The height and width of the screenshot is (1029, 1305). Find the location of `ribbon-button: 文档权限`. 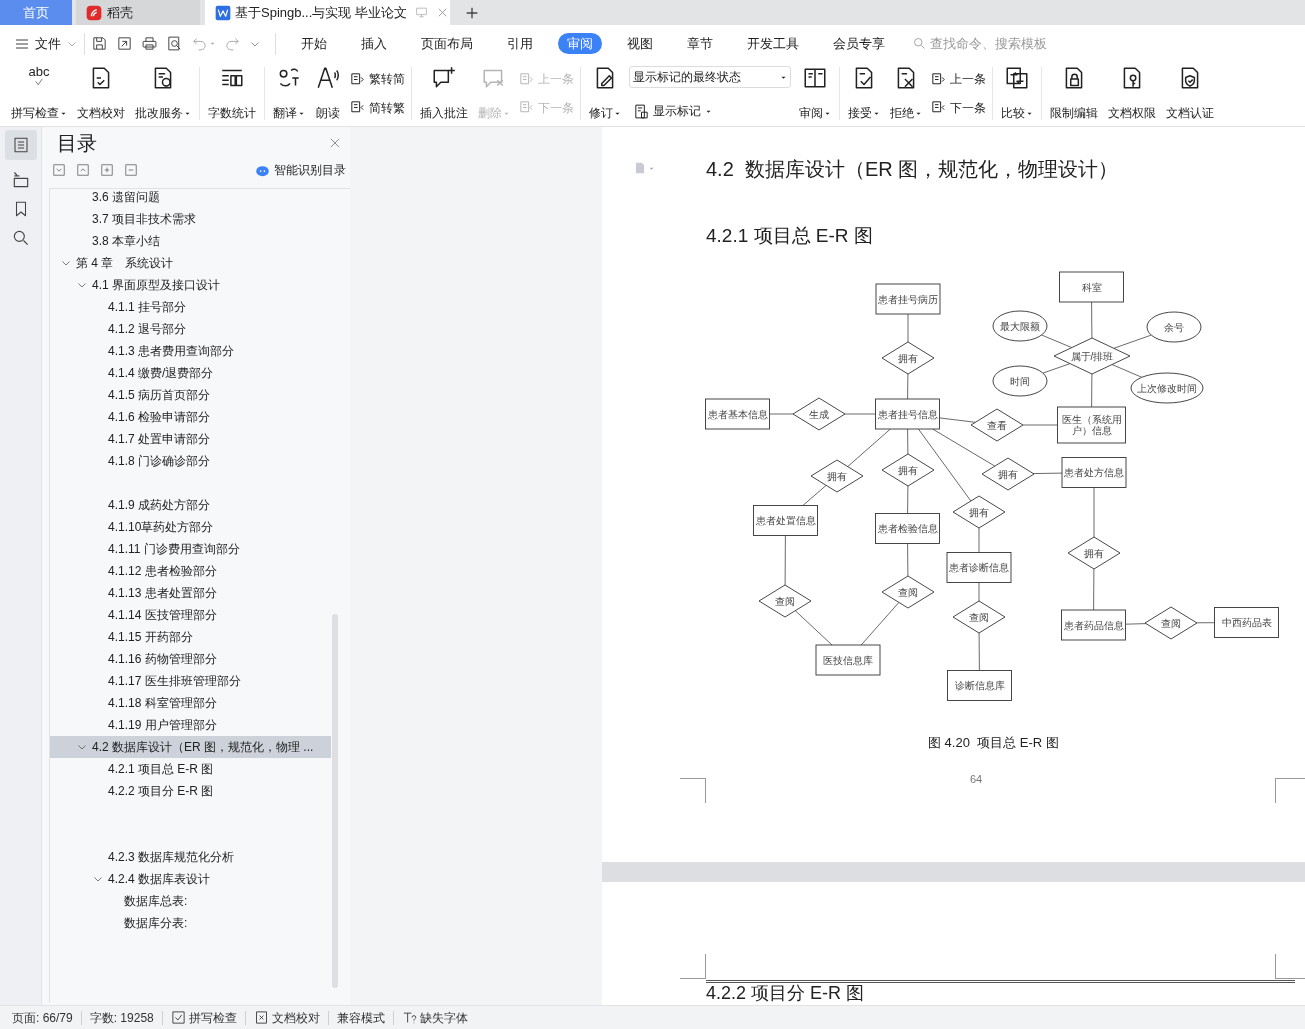

ribbon-button: 文档权限 is located at coordinates (1132, 93).